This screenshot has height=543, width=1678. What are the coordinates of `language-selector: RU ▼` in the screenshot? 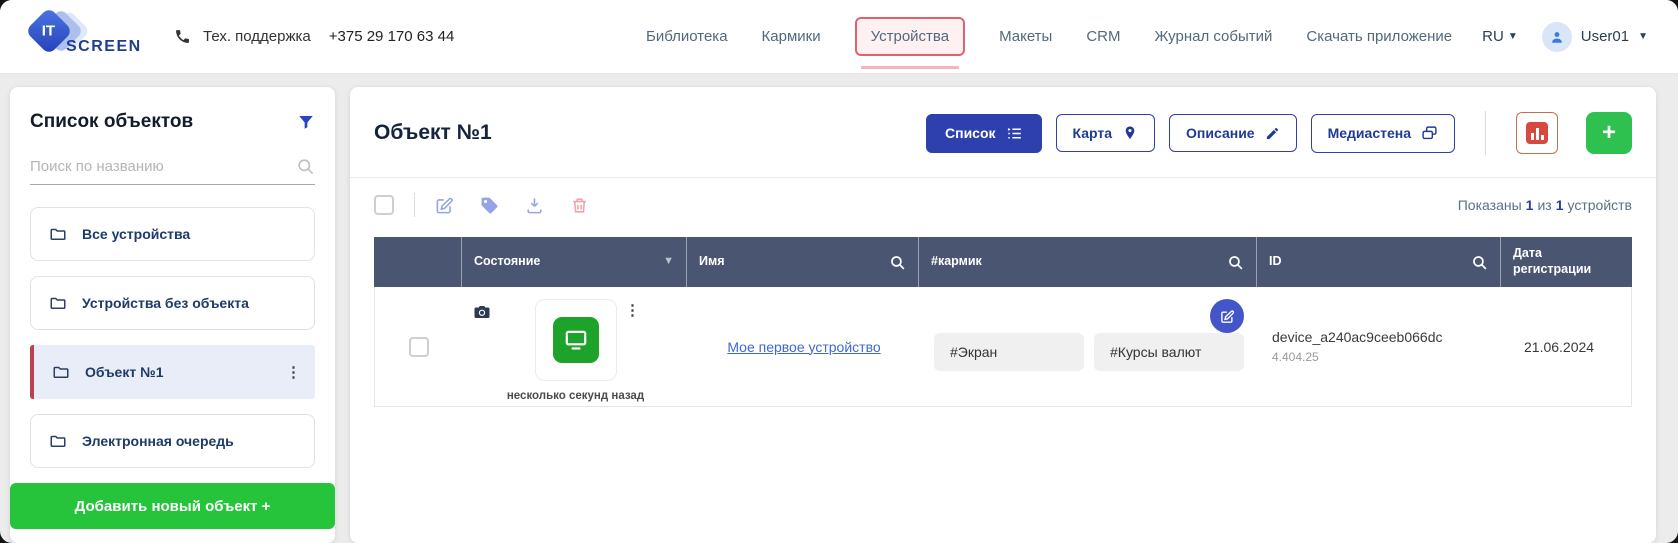 It's located at (1500, 36).